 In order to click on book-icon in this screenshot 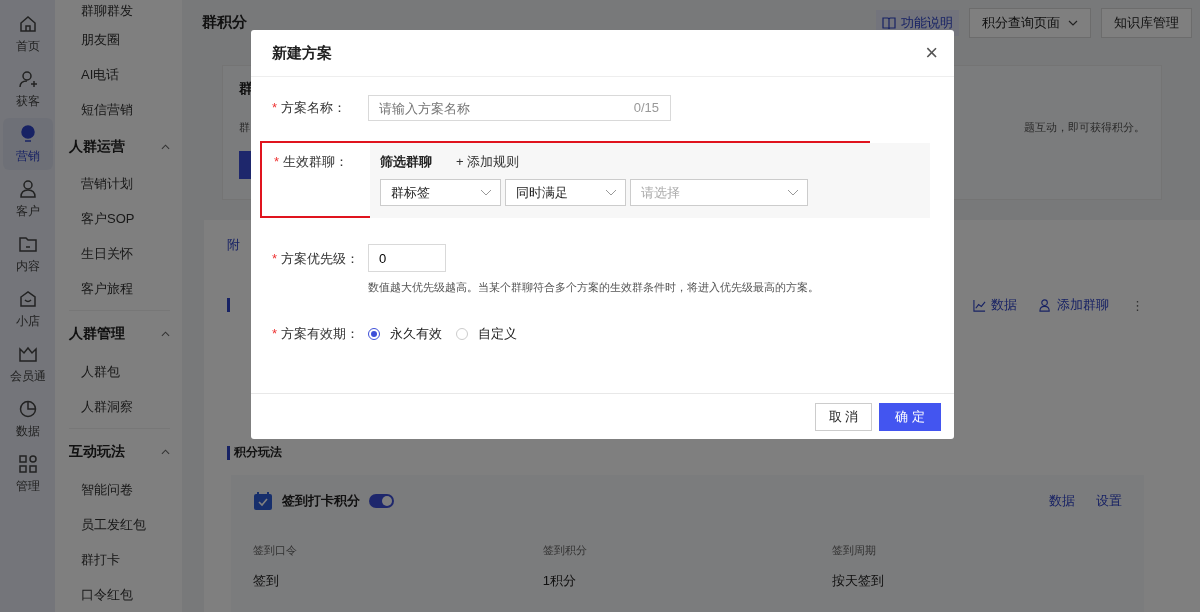, I will do `click(889, 22)`.